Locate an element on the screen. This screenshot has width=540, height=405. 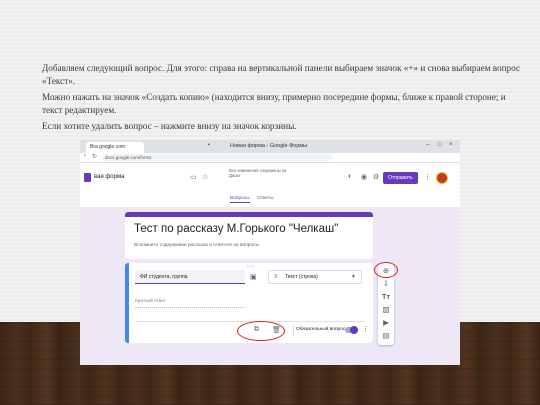
browser-tab: Bra google.com is located at coordinates (115, 147).